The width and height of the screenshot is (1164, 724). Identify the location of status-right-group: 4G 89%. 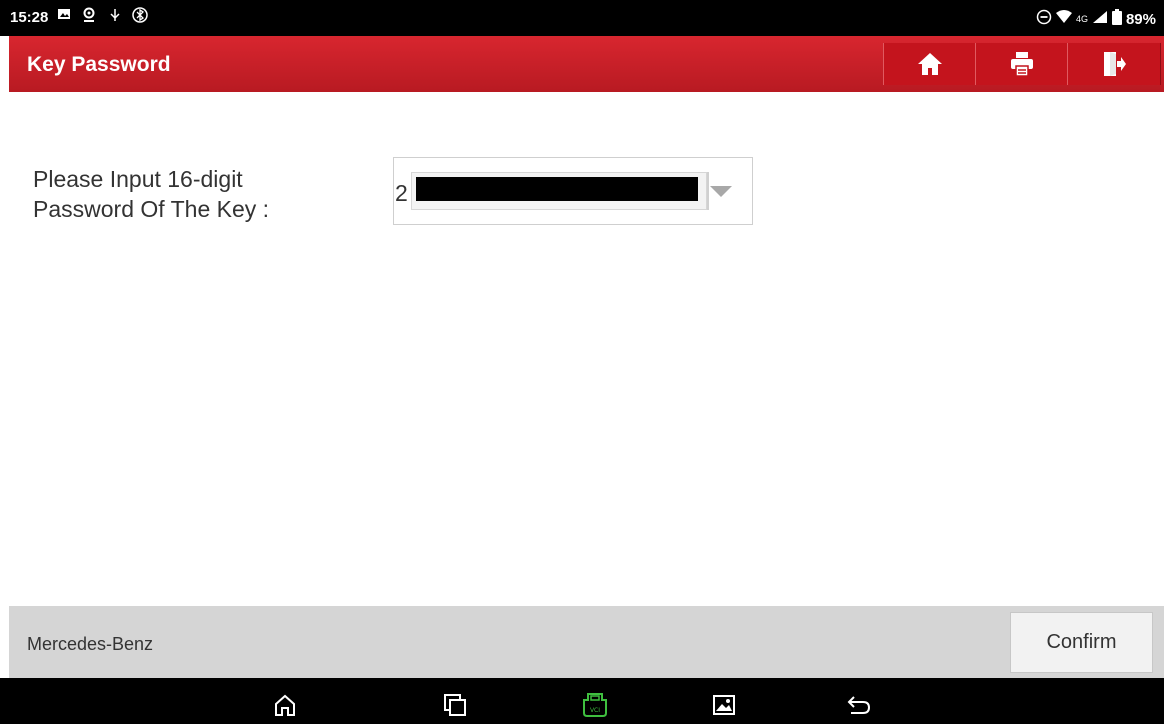
(1096, 19).